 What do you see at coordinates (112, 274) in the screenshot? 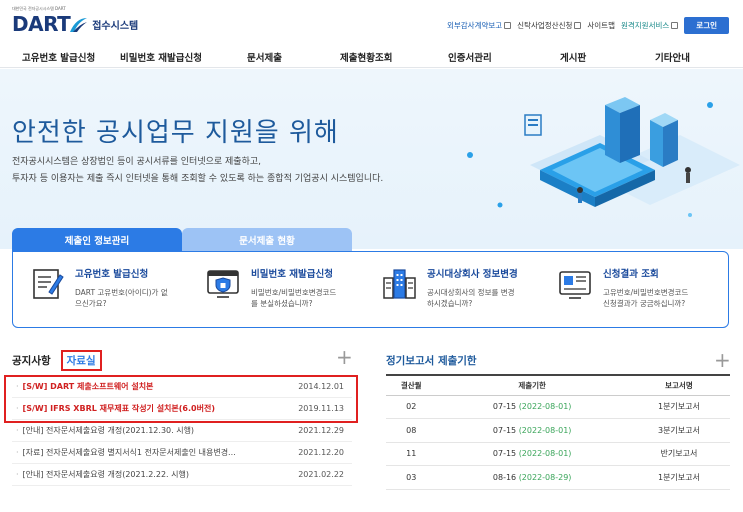
I see `service-title: 고유번호 발급신청` at bounding box center [112, 274].